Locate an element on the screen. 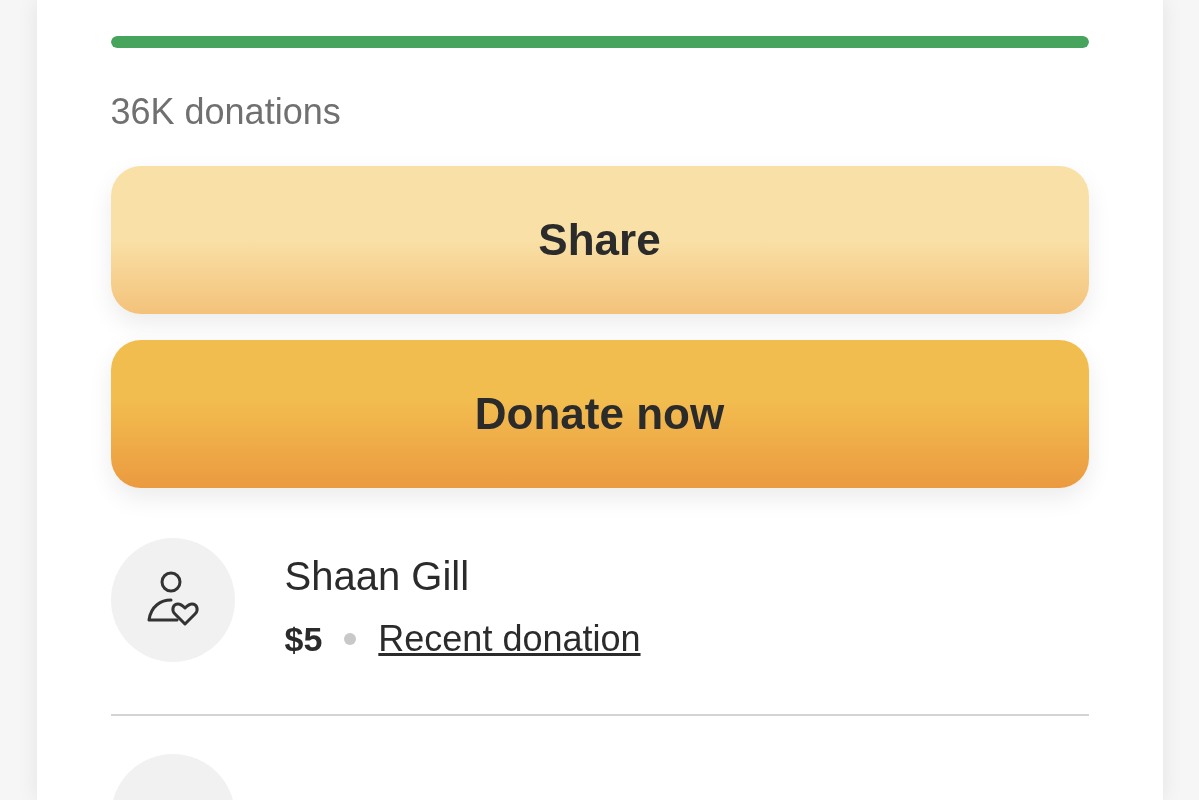 The width and height of the screenshot is (1199, 800). donation-count: 36K donations is located at coordinates (225, 112).